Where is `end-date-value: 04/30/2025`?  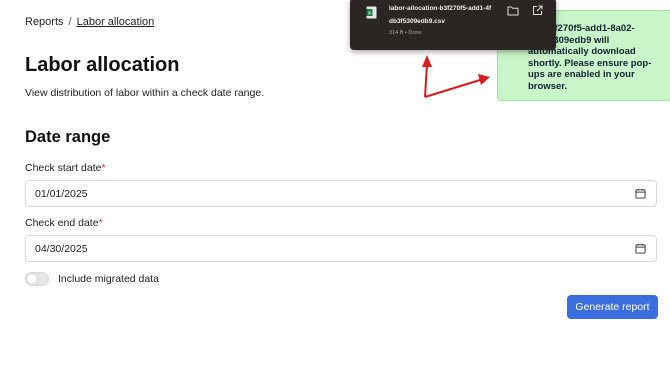
end-date-value: 04/30/2025 is located at coordinates (61, 249).